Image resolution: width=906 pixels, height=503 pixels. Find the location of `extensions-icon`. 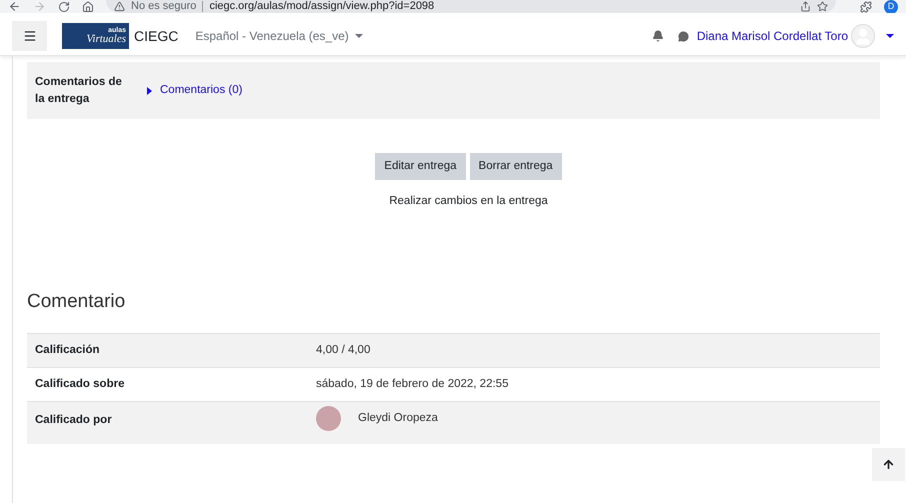

extensions-icon is located at coordinates (866, 6).